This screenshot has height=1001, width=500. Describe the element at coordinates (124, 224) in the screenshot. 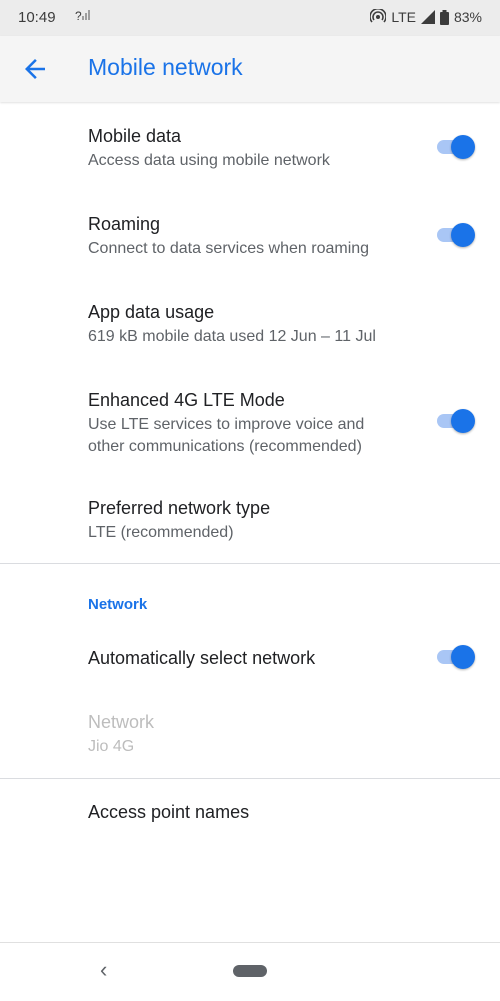

I see `setting-title: Roaming` at that location.